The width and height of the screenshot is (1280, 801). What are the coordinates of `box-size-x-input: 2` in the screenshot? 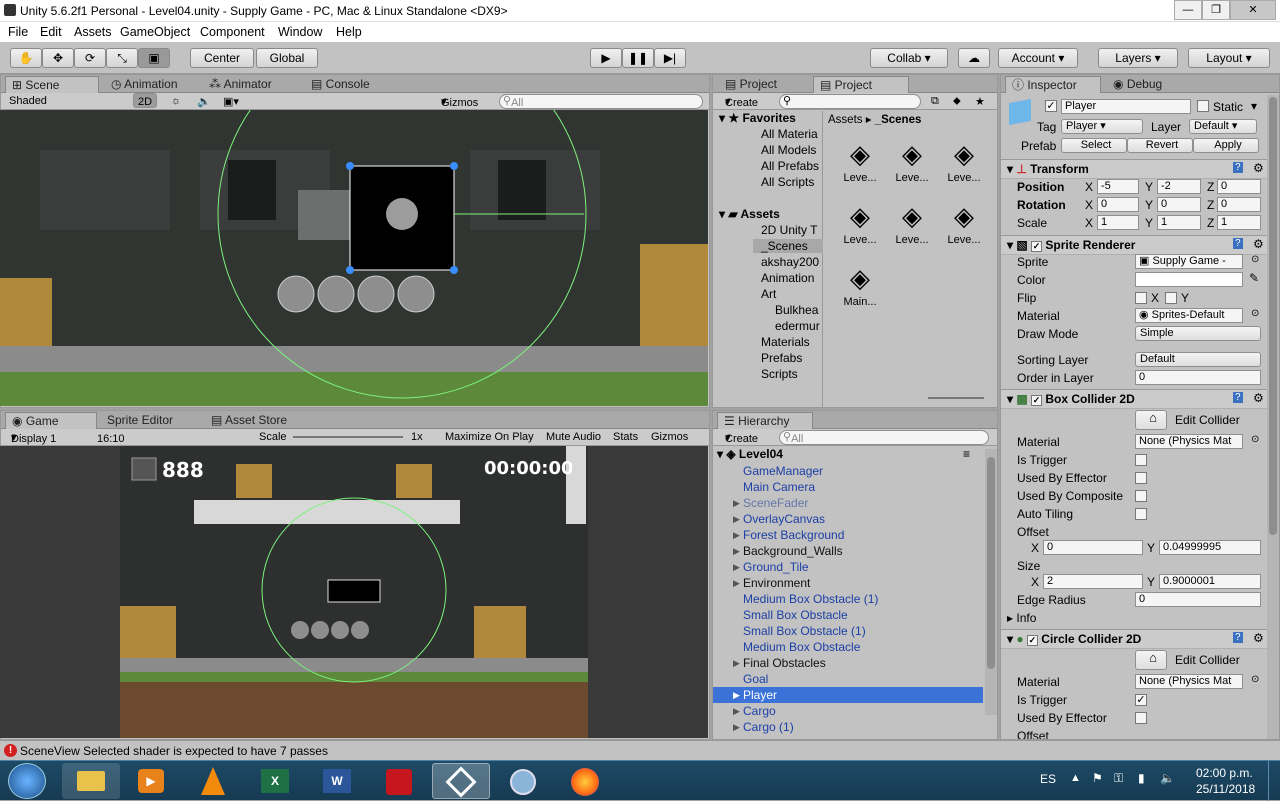 It's located at (1093, 581).